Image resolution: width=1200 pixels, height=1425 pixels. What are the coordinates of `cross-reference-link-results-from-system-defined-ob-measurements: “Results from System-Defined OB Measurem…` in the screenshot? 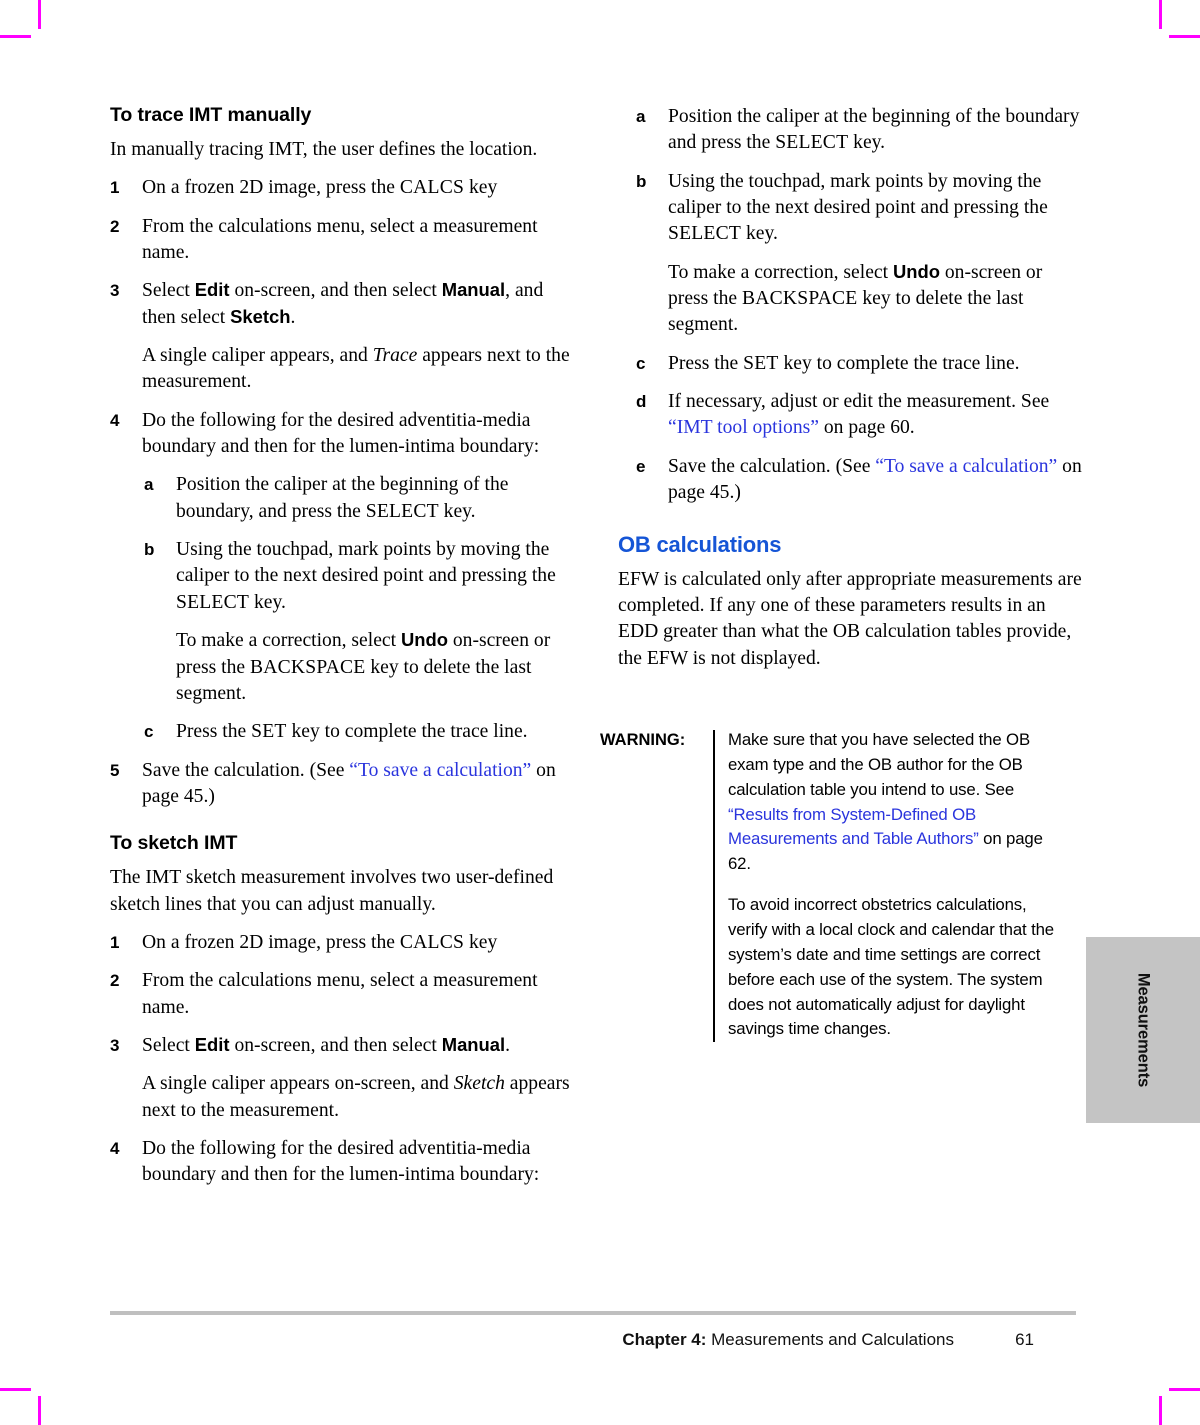 It's located at (853, 827).